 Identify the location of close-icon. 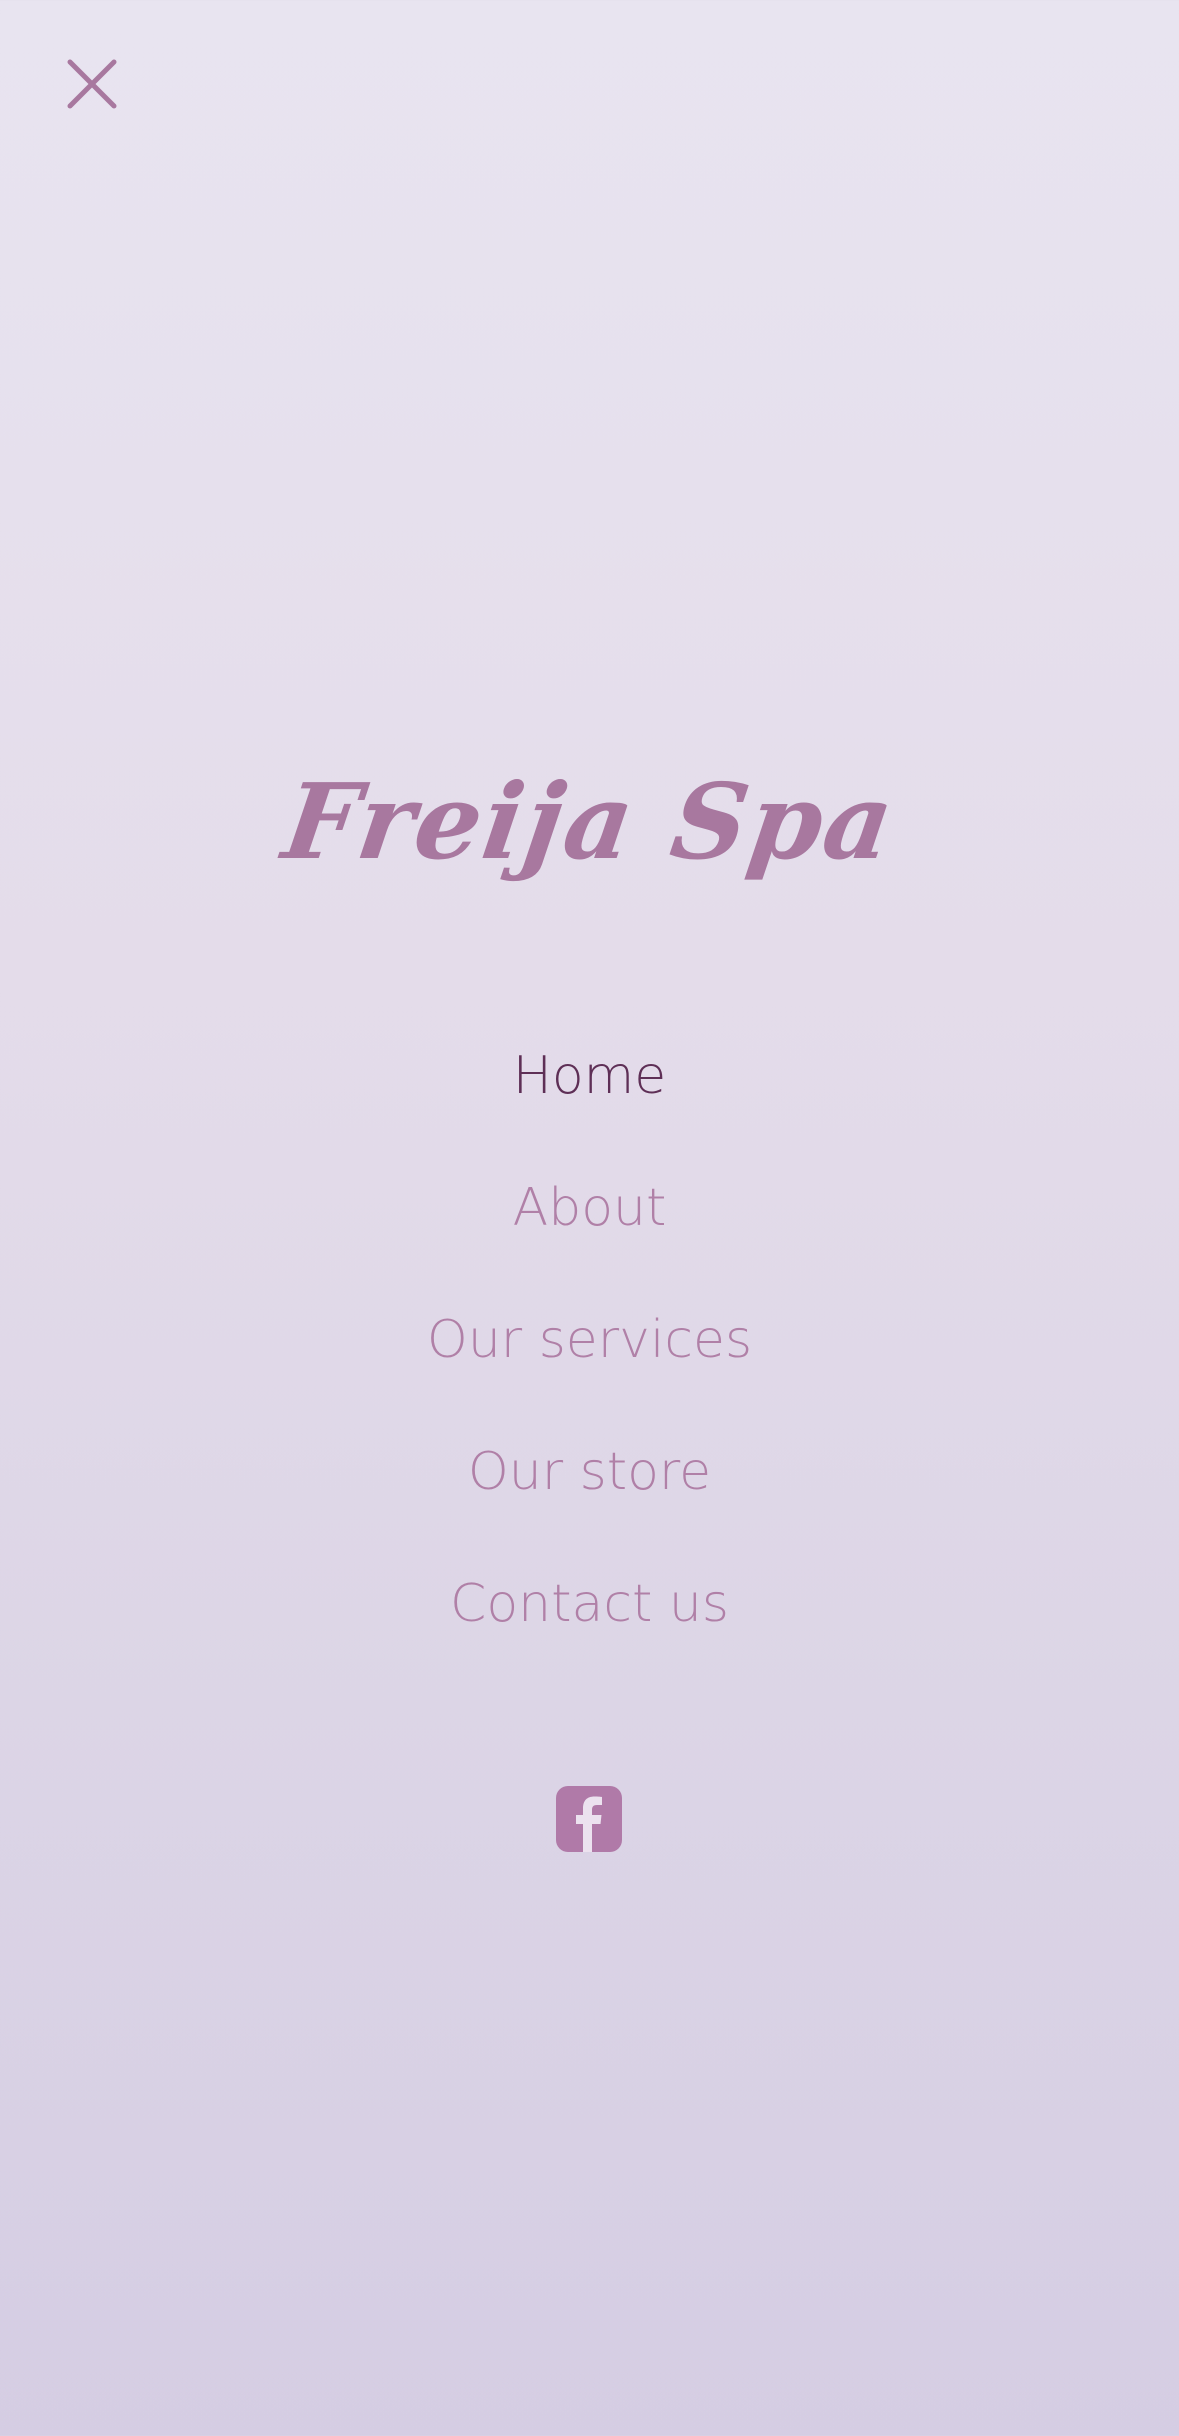
(92, 84).